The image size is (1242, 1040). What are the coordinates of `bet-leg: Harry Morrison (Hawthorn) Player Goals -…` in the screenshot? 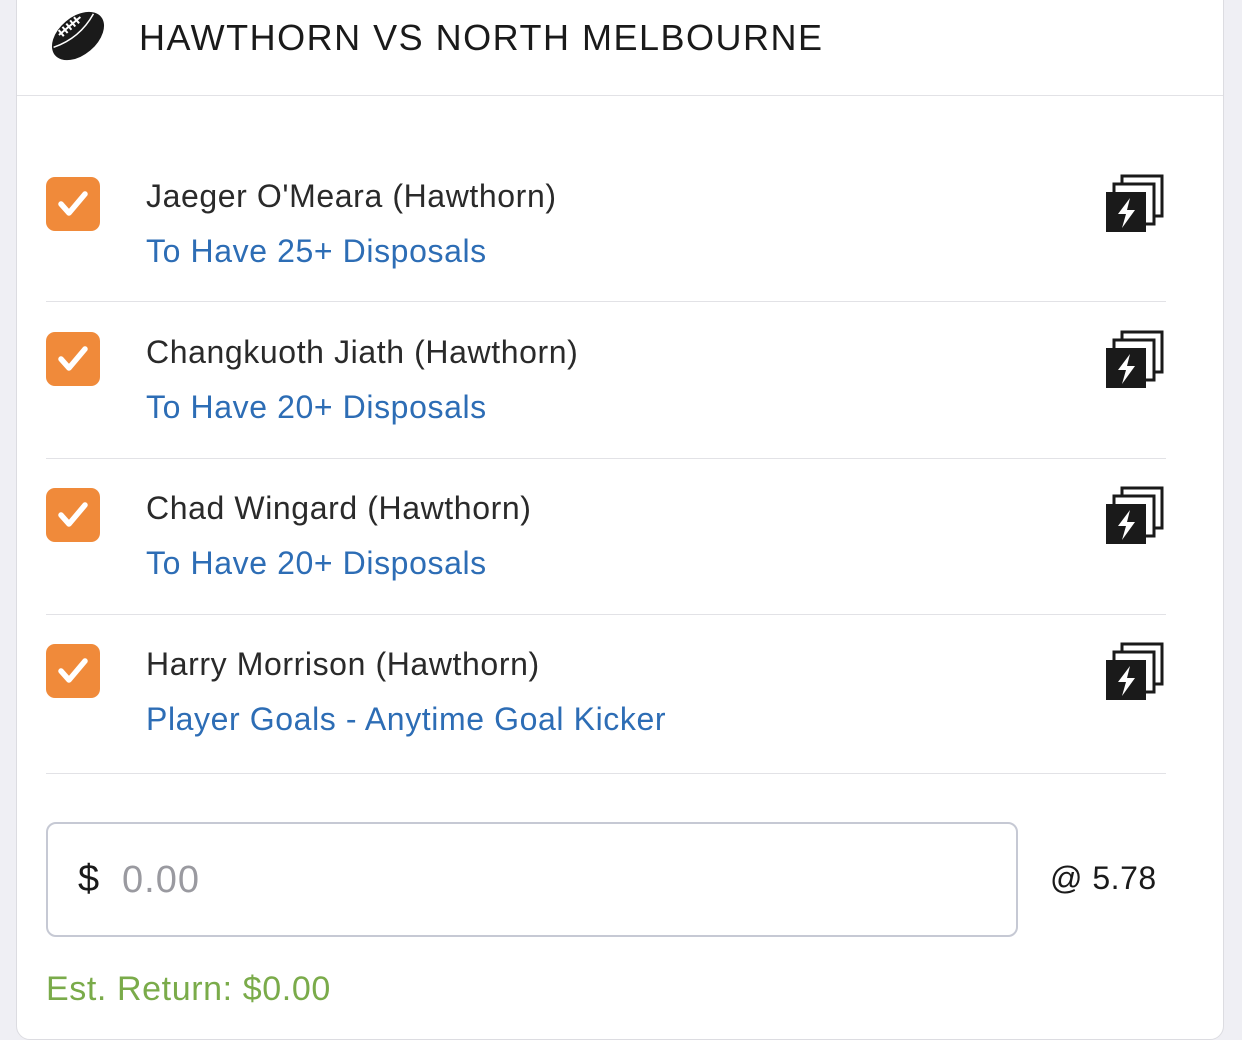 It's located at (606, 694).